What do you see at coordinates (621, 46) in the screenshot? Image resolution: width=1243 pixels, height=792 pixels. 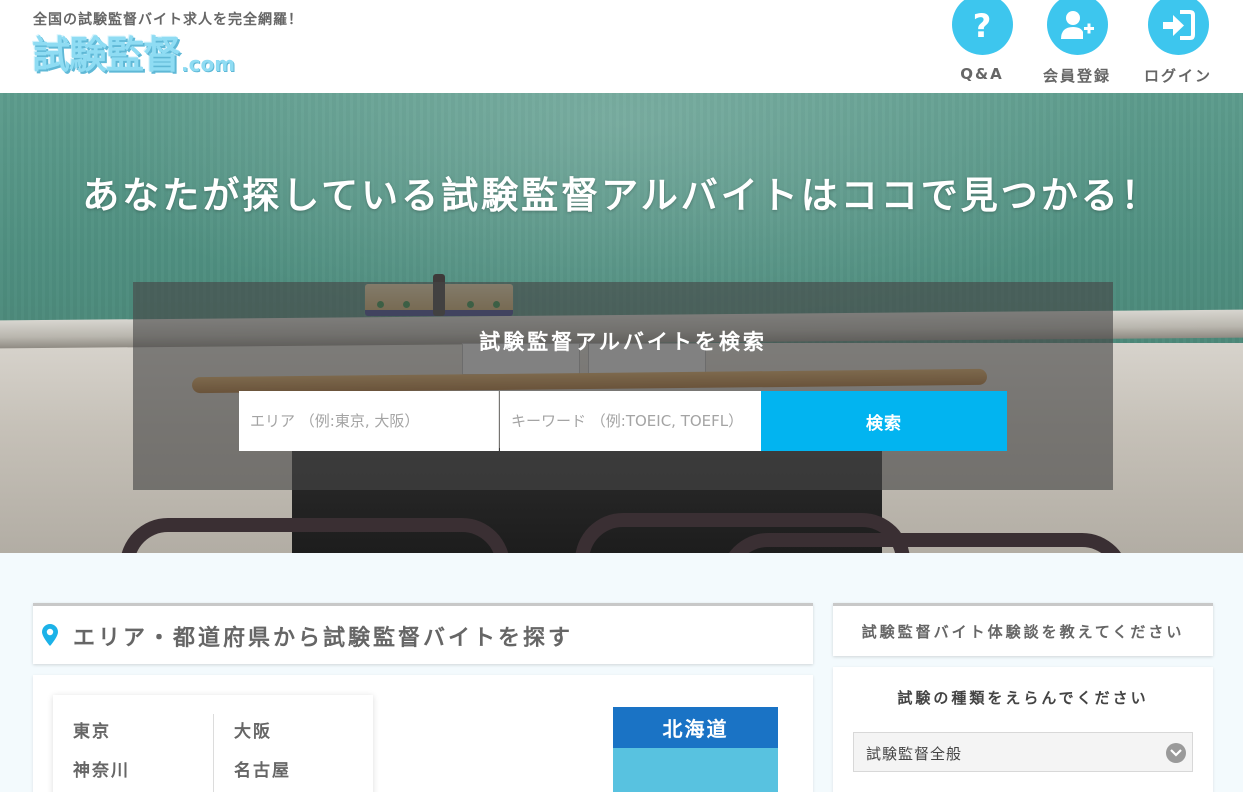 I see `site-header: 全国の試験監督バイト求人を完全網羅！ 試験監督 .com ? Q&A 会員登録` at bounding box center [621, 46].